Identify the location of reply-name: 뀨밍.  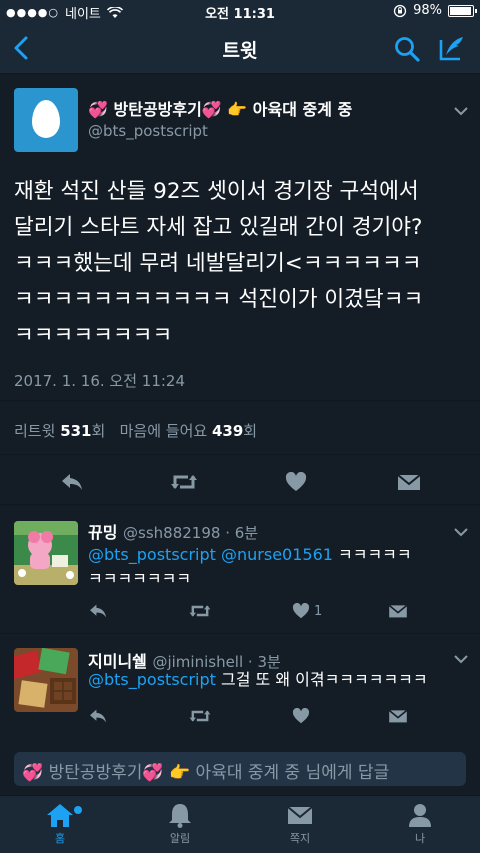
(103, 532).